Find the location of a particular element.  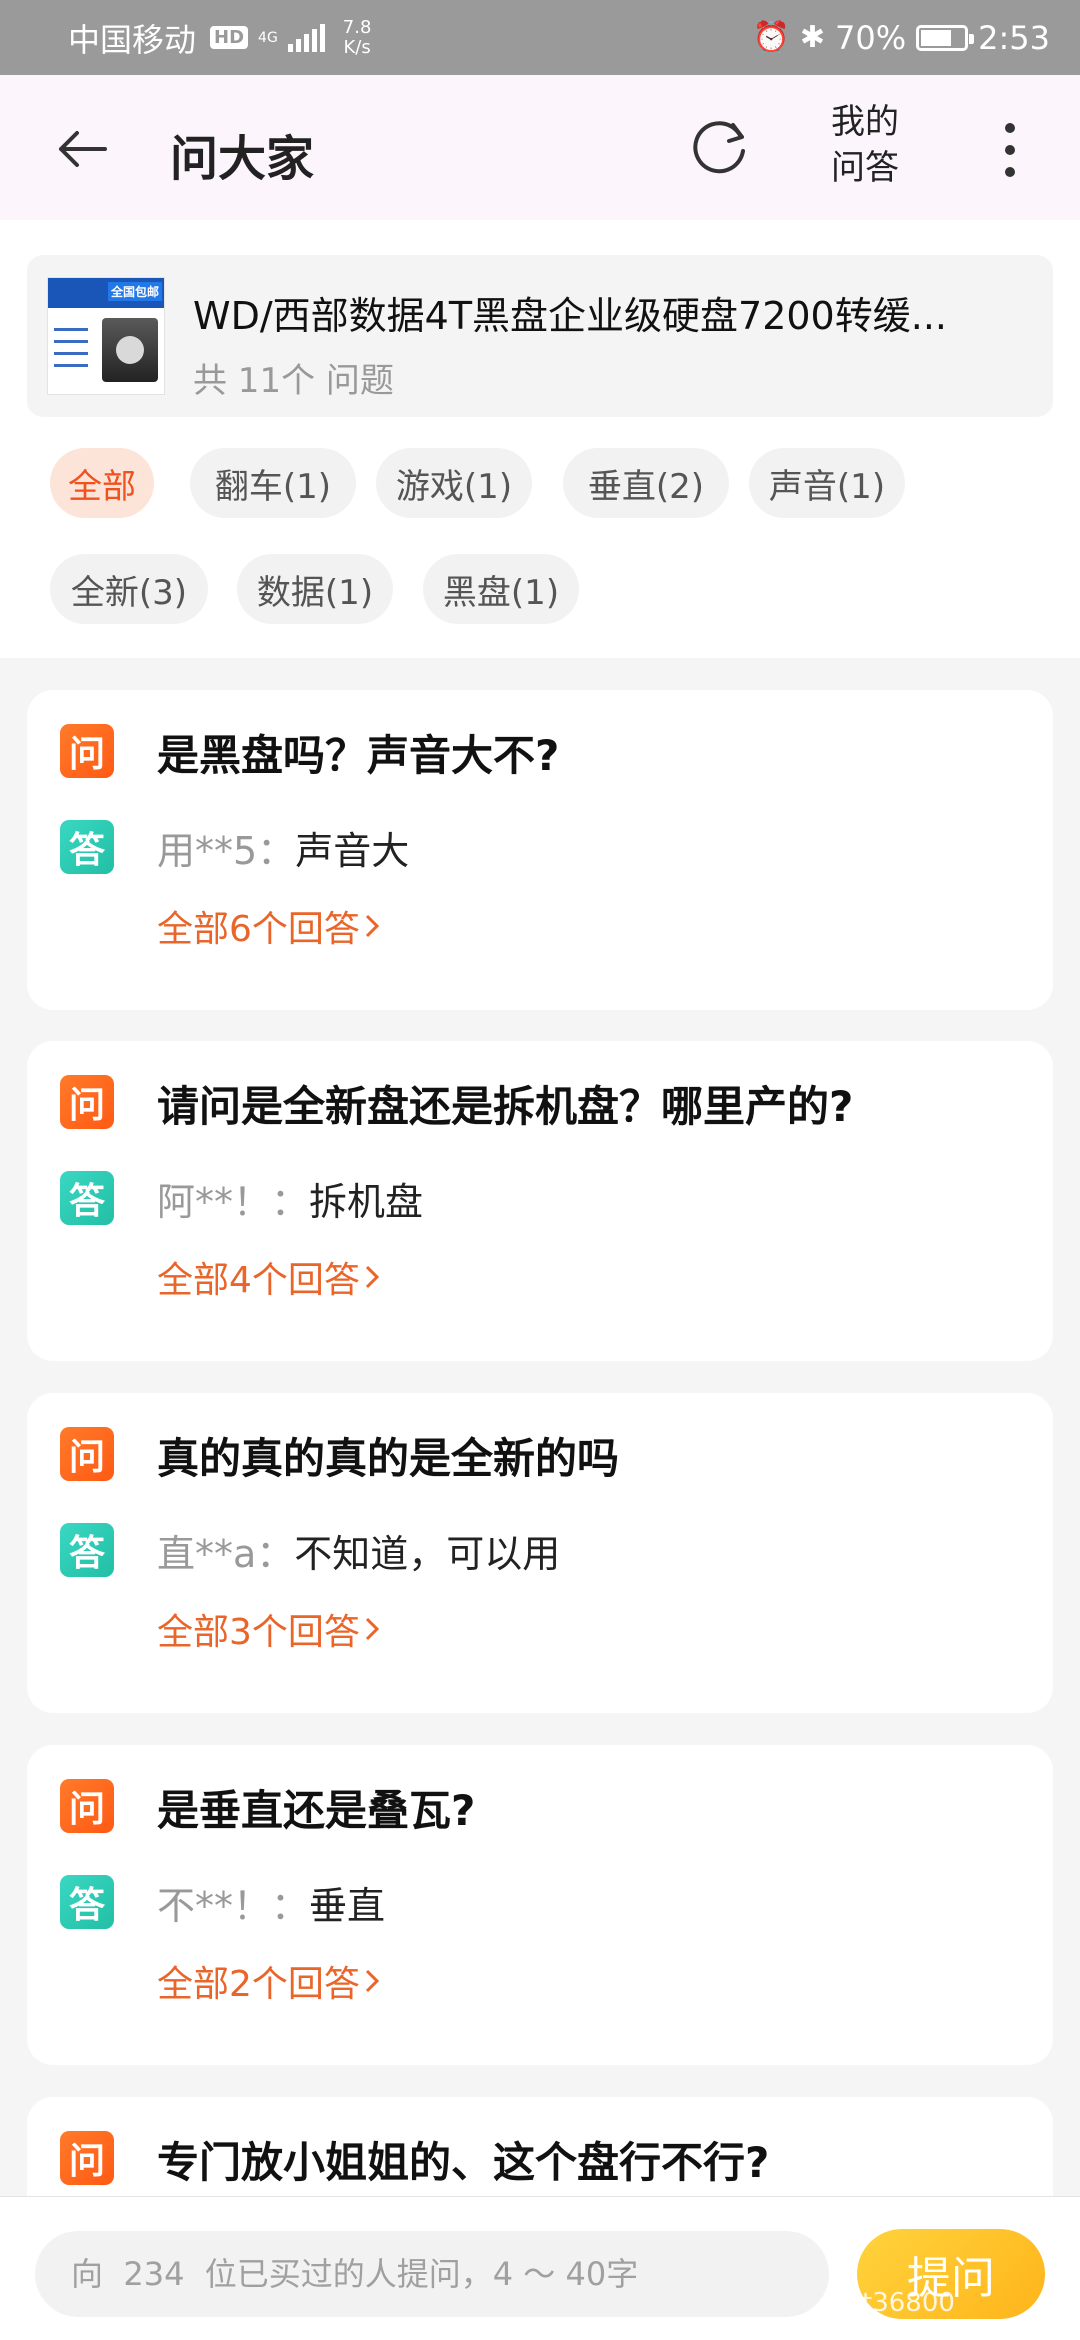

carrier-name: 中国移动 is located at coordinates (132, 39).